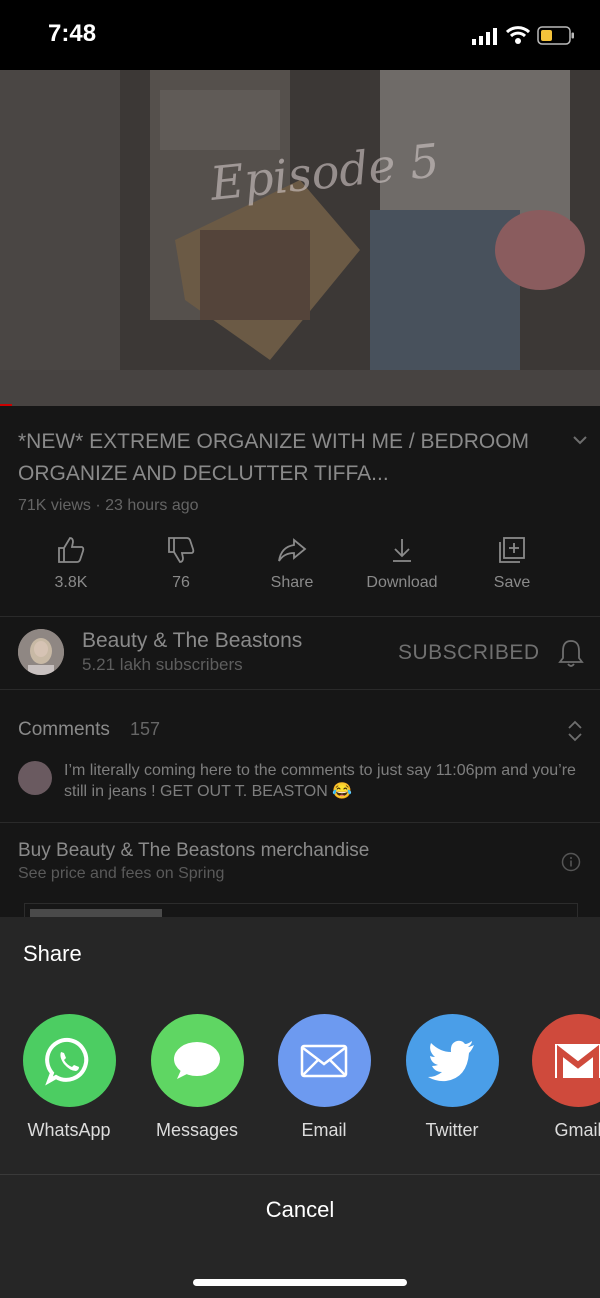 This screenshot has width=600, height=1298. I want to click on share-app-label: Gmail, so click(577, 1130).